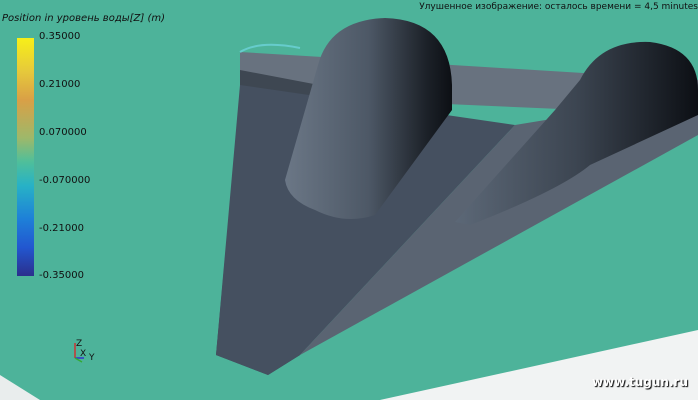  Describe the element at coordinates (91, 358) in the screenshot. I see `axis-y-label: Y` at that location.